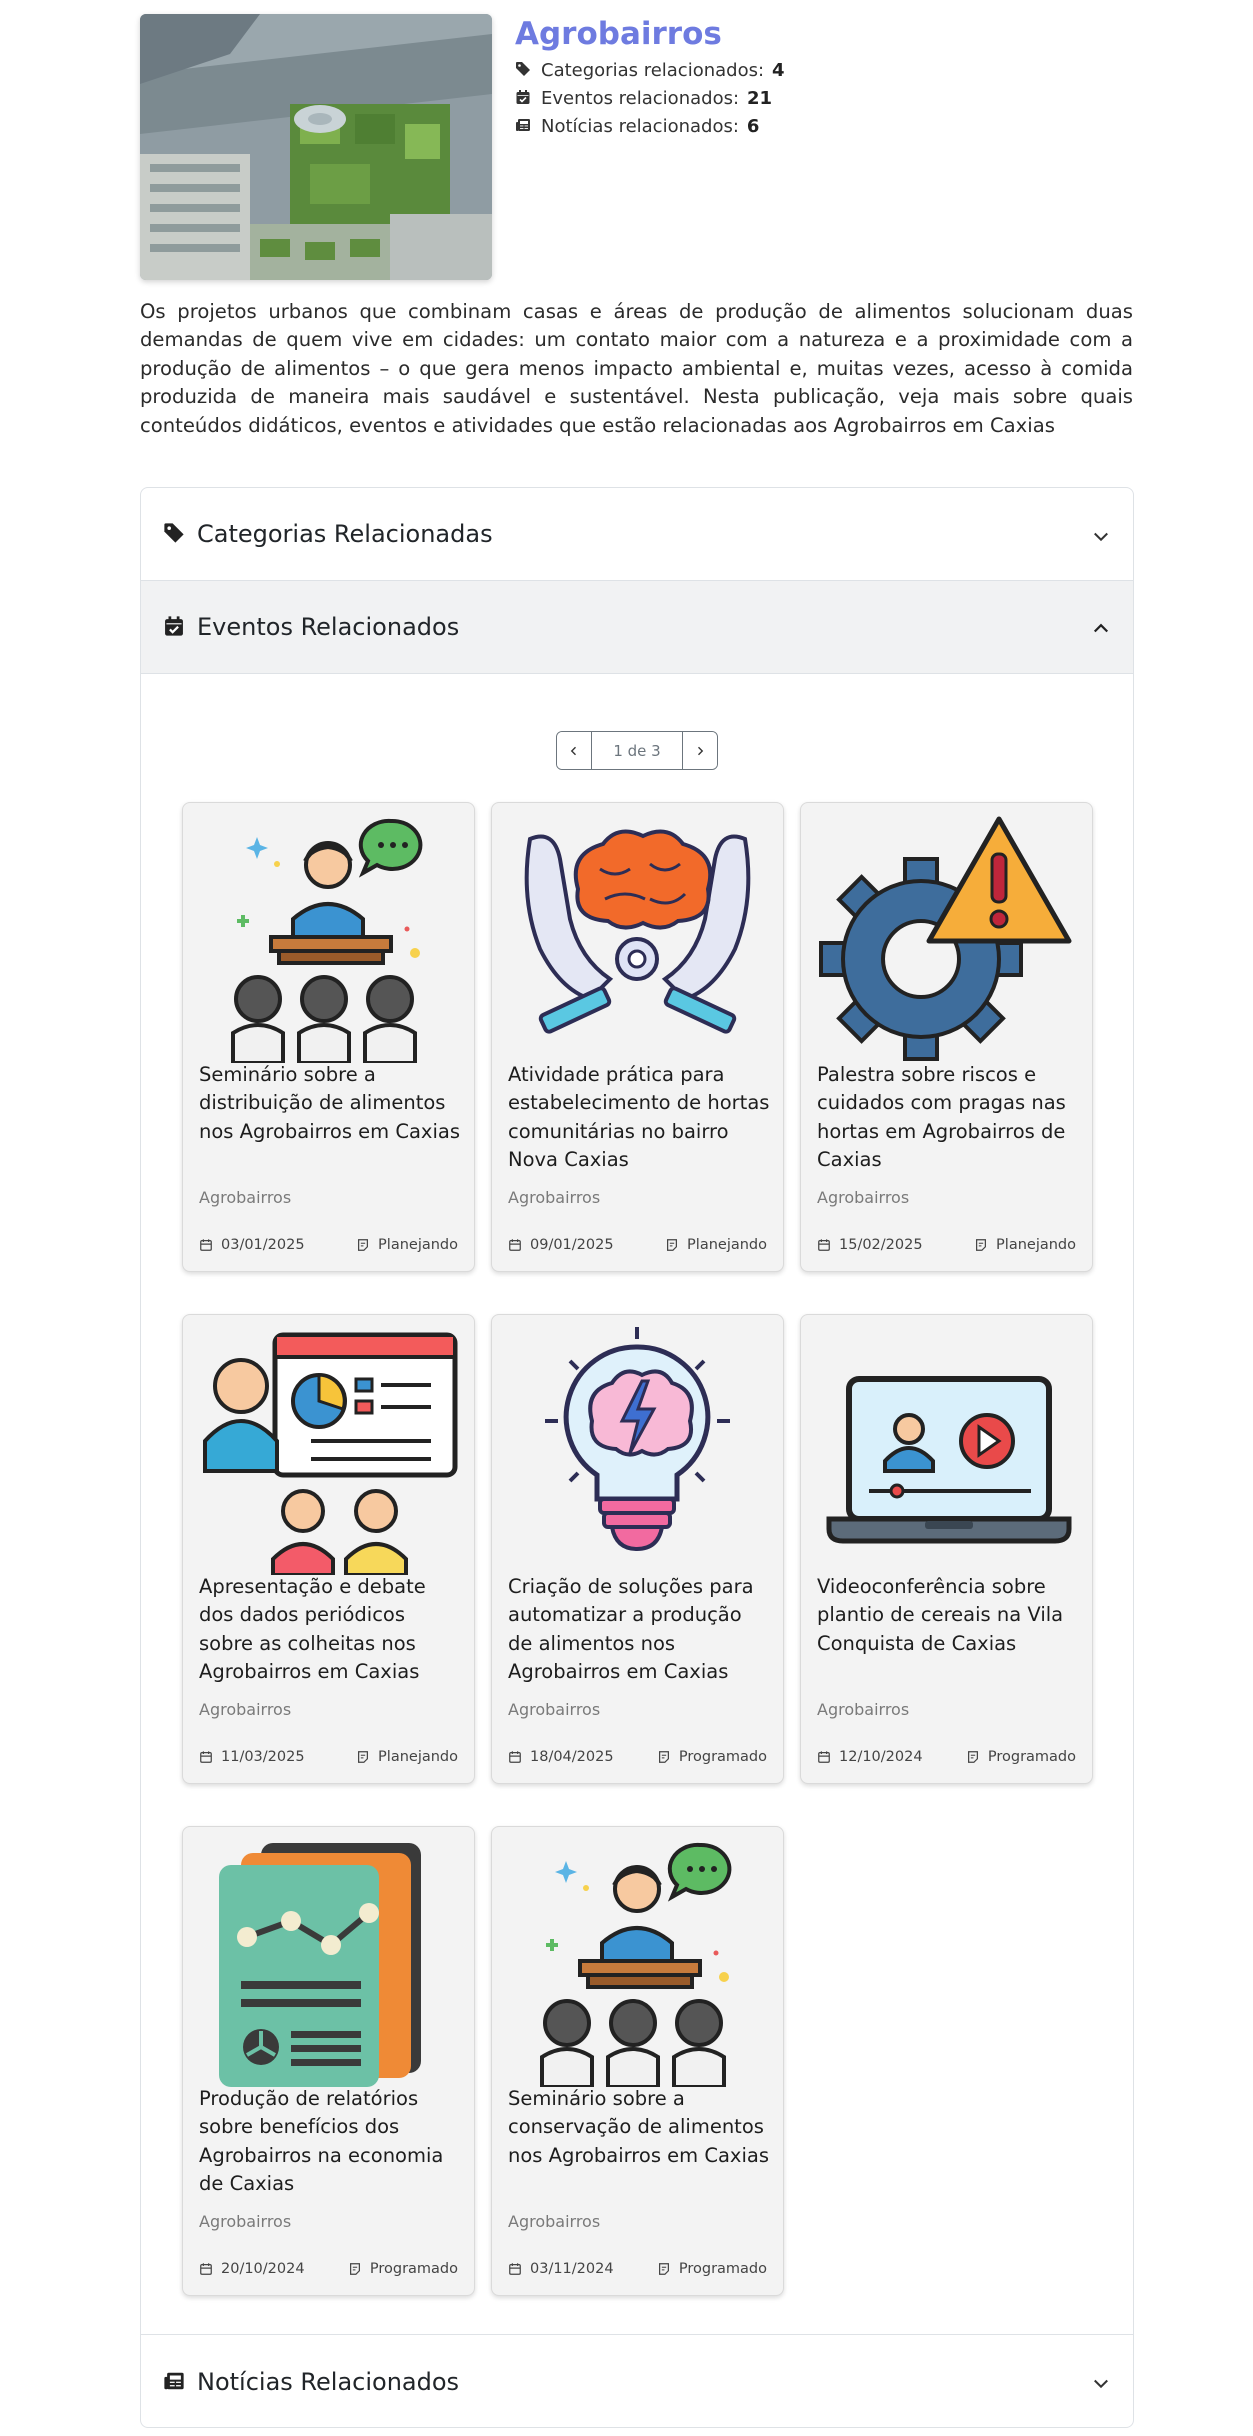  I want to click on event-date: 20/10/2024, so click(252, 2269).